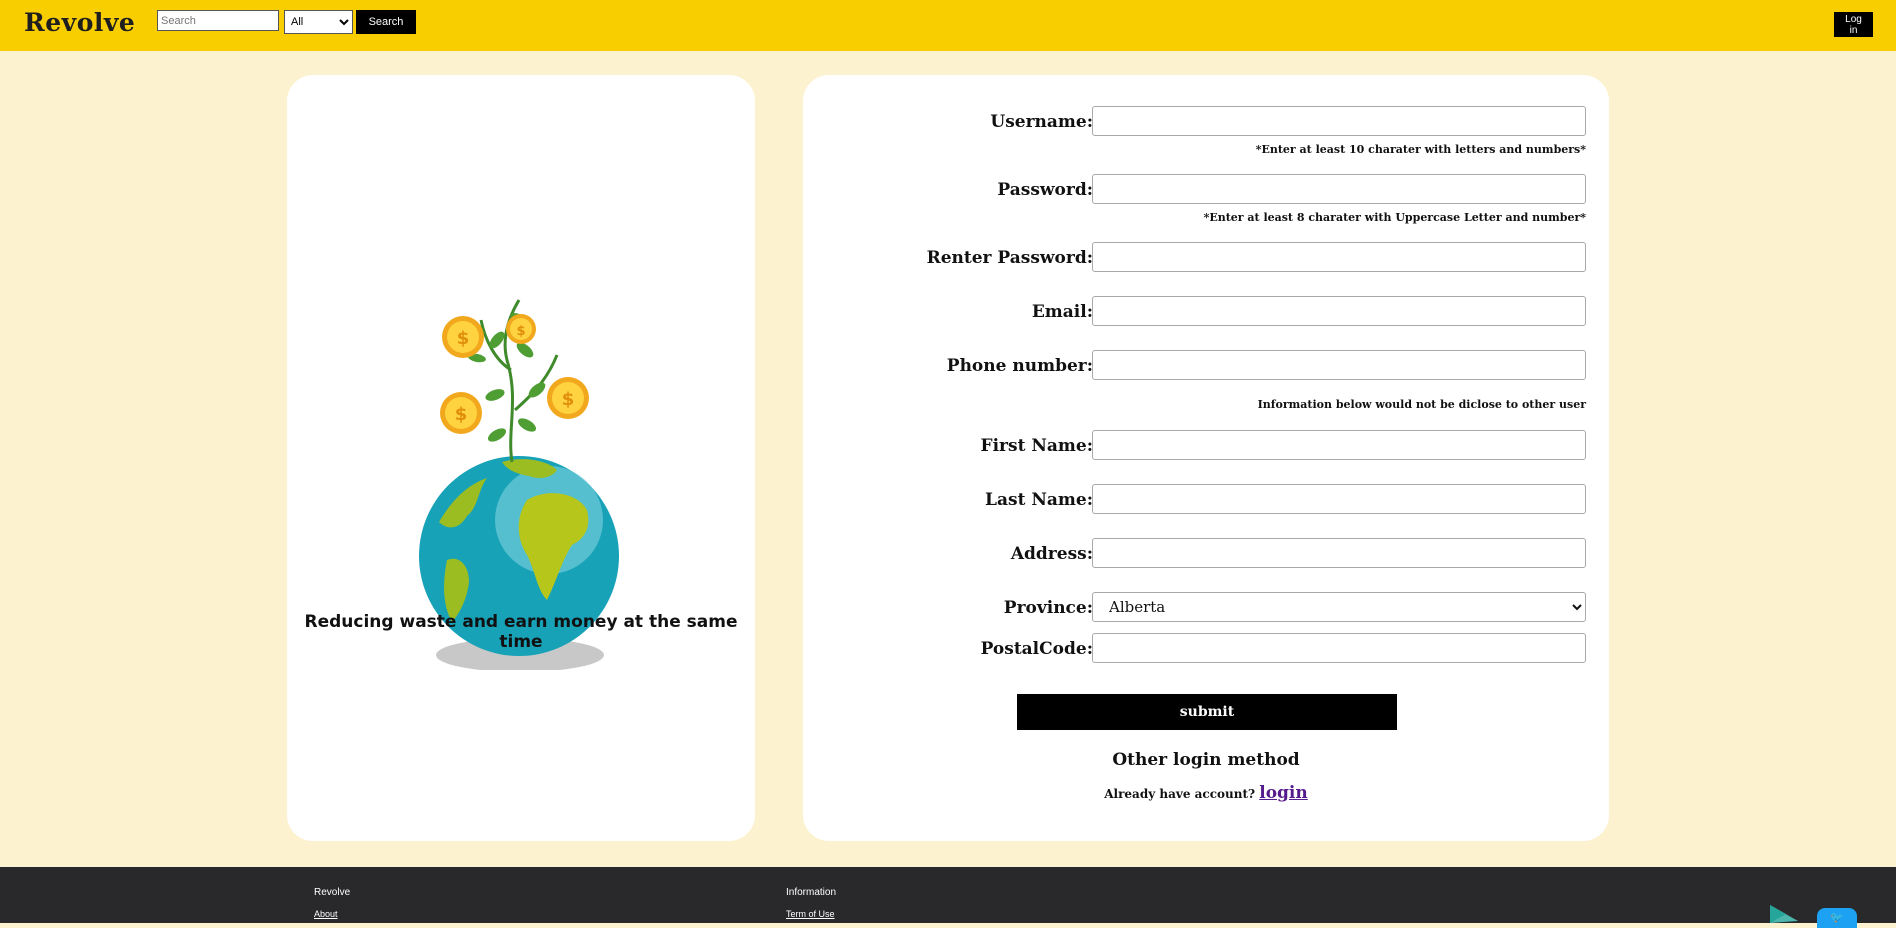 This screenshot has height=928, width=1896. What do you see at coordinates (1039, 500) in the screenshot?
I see `lastname-label: Last Name:` at bounding box center [1039, 500].